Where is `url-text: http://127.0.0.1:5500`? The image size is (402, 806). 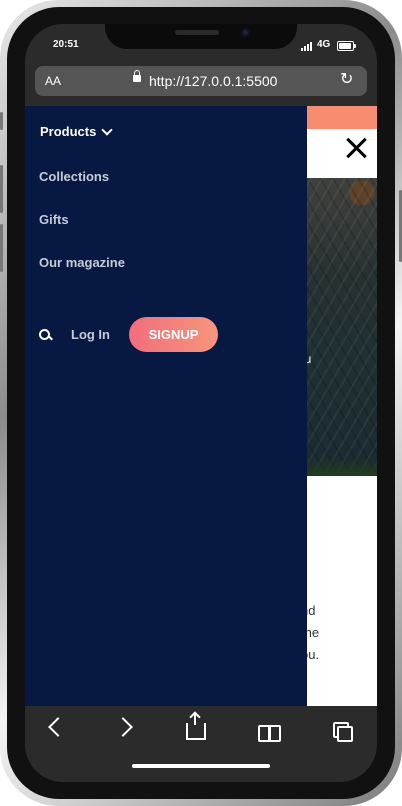
url-text: http://127.0.0.1:5500 is located at coordinates (213, 81).